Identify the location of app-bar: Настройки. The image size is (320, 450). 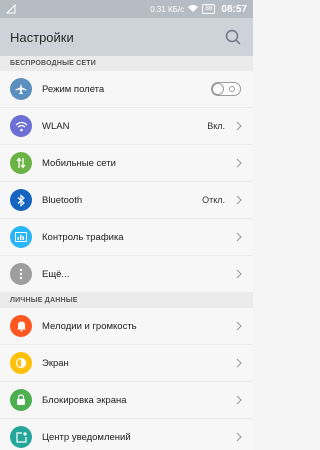
(126, 37).